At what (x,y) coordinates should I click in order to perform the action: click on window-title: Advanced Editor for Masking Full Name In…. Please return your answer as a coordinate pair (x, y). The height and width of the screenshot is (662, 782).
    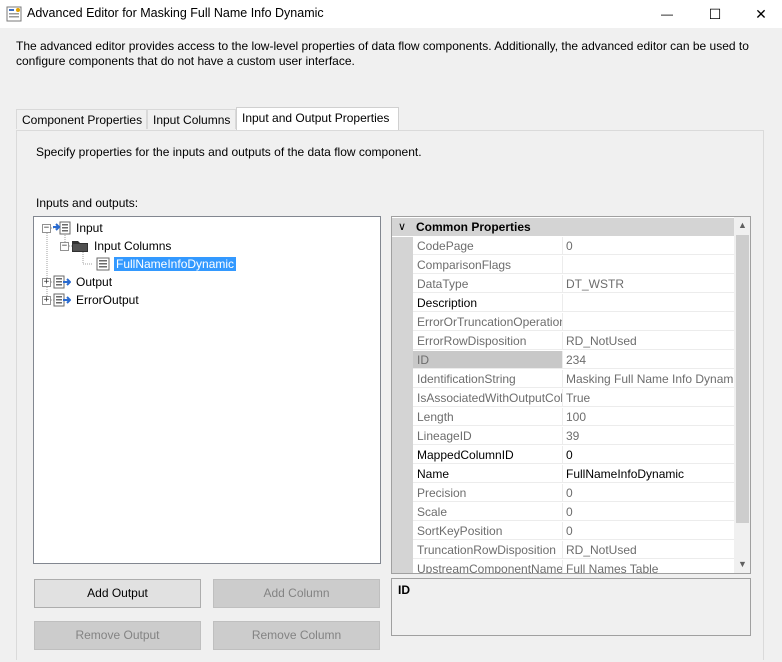
    Looking at the image, I should click on (175, 13).